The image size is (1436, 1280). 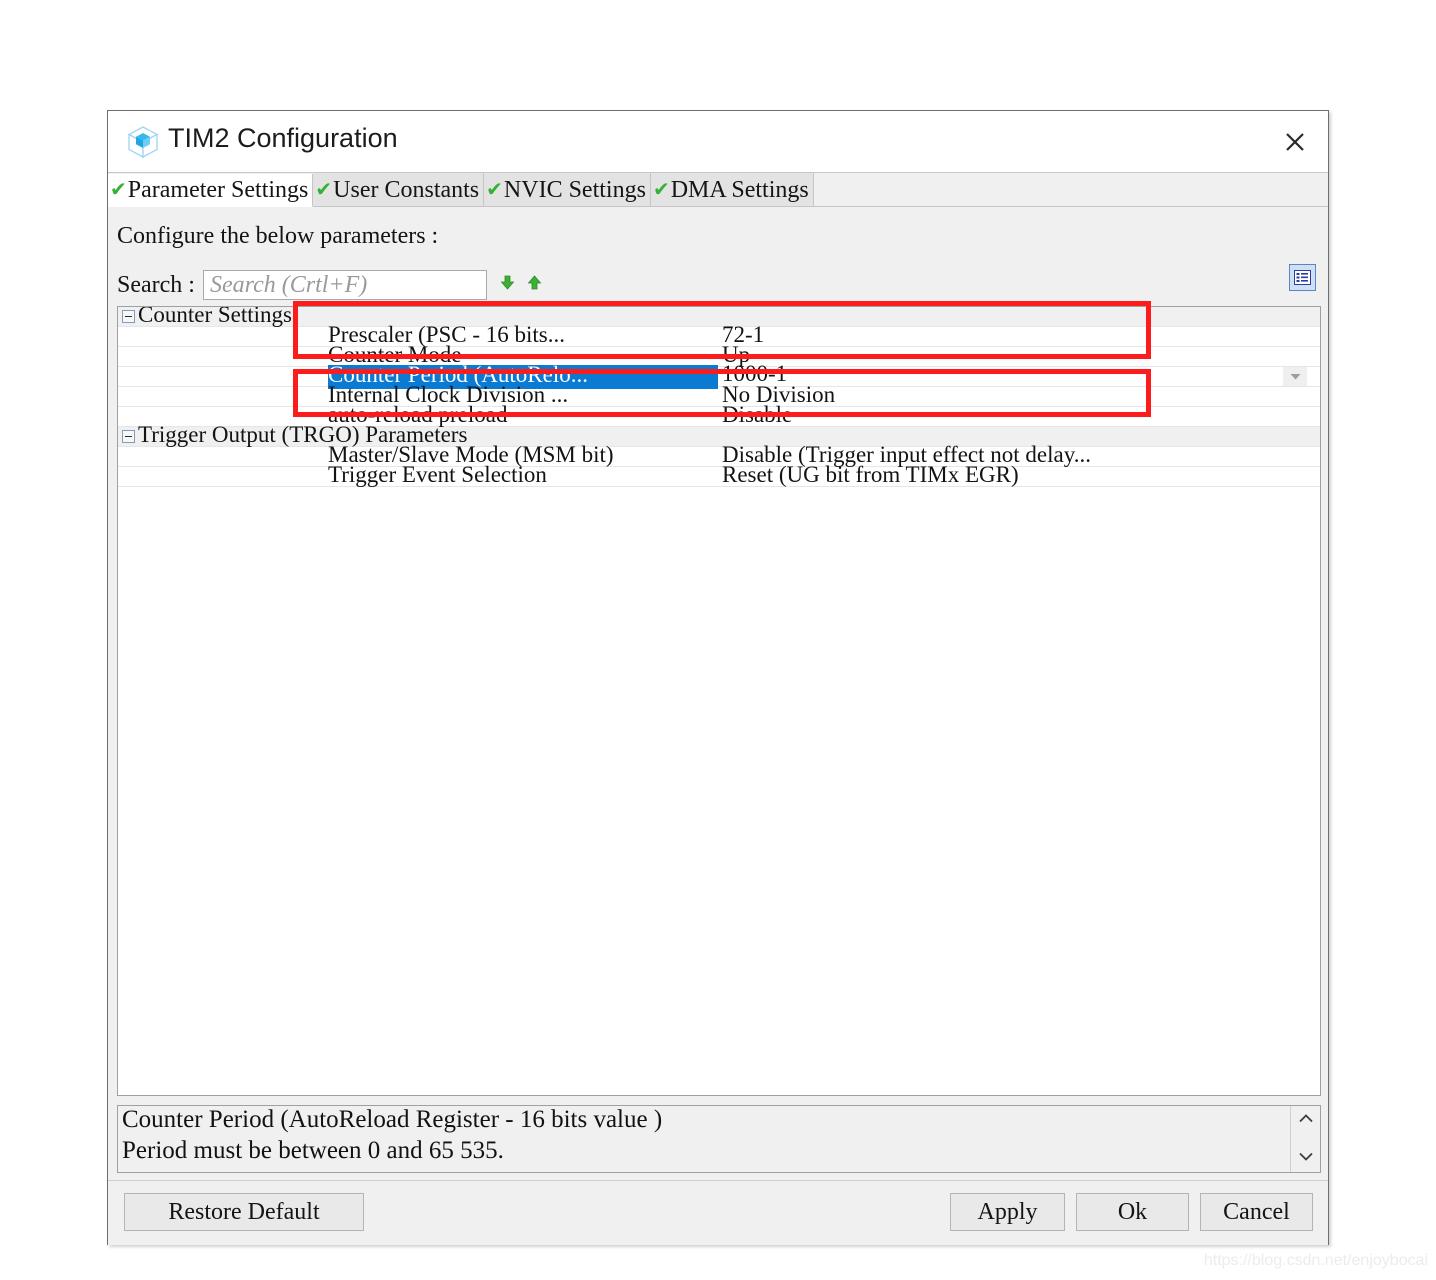 I want to click on watermark: https://blog.csdn.net/enjoybocai, so click(x=1315, y=1260).